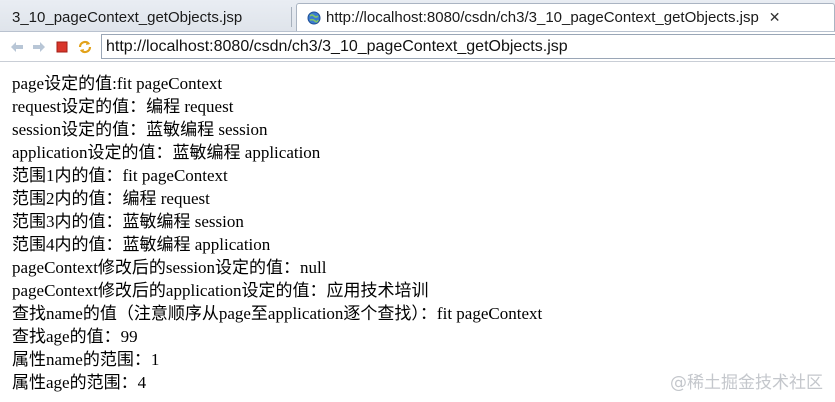 The width and height of the screenshot is (835, 402). Describe the element at coordinates (39, 47) in the screenshot. I see `forward-arrow-icon` at that location.